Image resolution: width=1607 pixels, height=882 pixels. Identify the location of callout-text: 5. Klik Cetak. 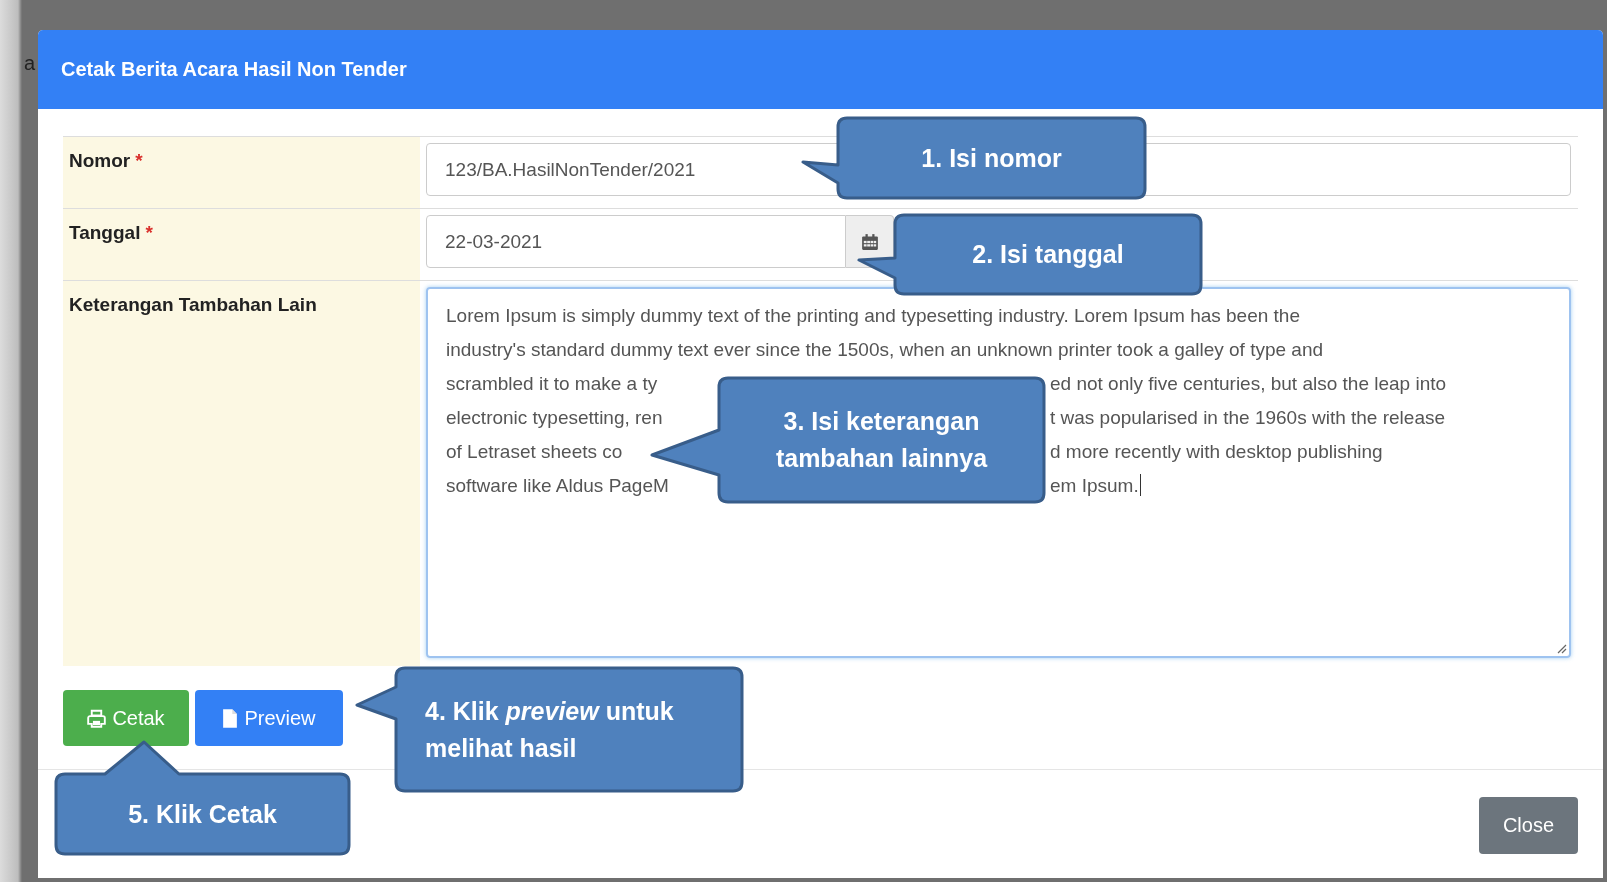
(202, 814).